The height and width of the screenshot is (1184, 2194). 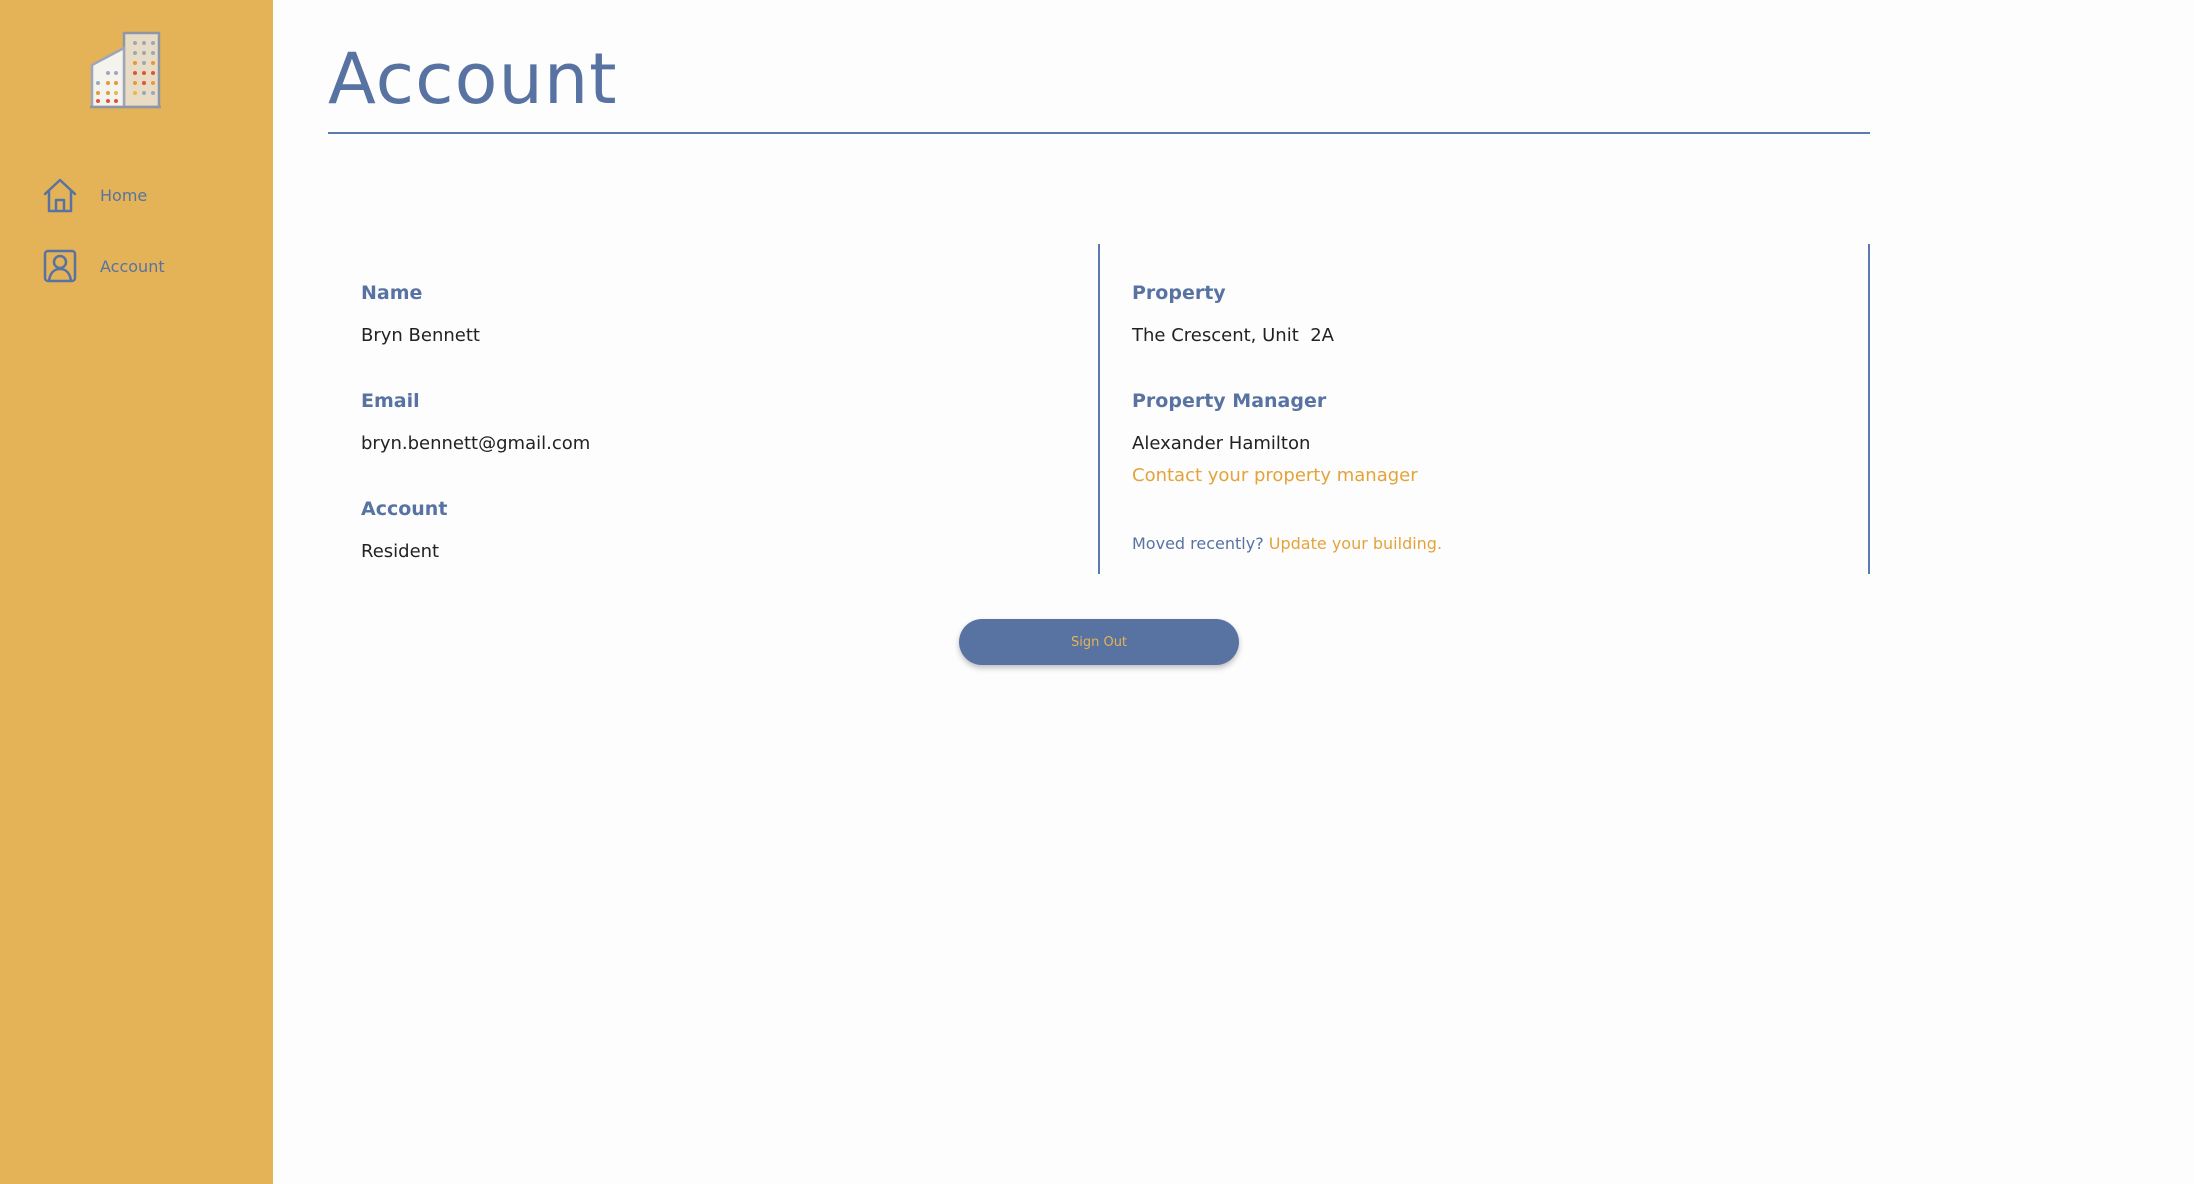 I want to click on sidebar-item-home: Home, so click(x=150, y=195).